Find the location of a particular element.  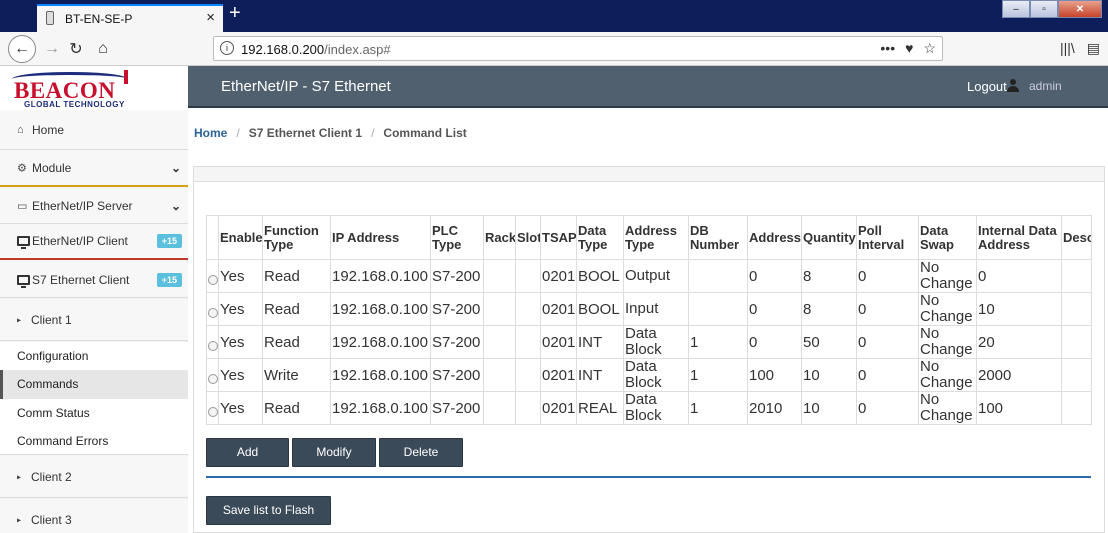

cell-desc is located at coordinates (1076, 342).